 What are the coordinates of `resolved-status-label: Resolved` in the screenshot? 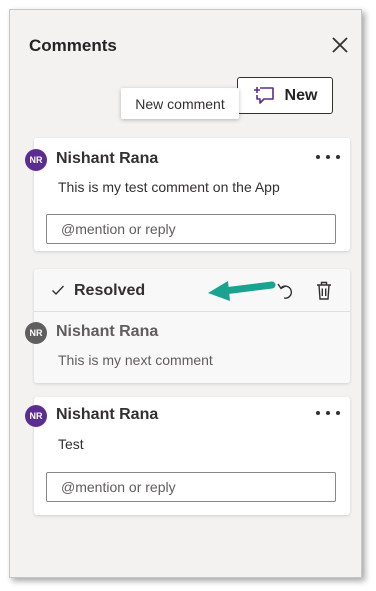 It's located at (110, 290).